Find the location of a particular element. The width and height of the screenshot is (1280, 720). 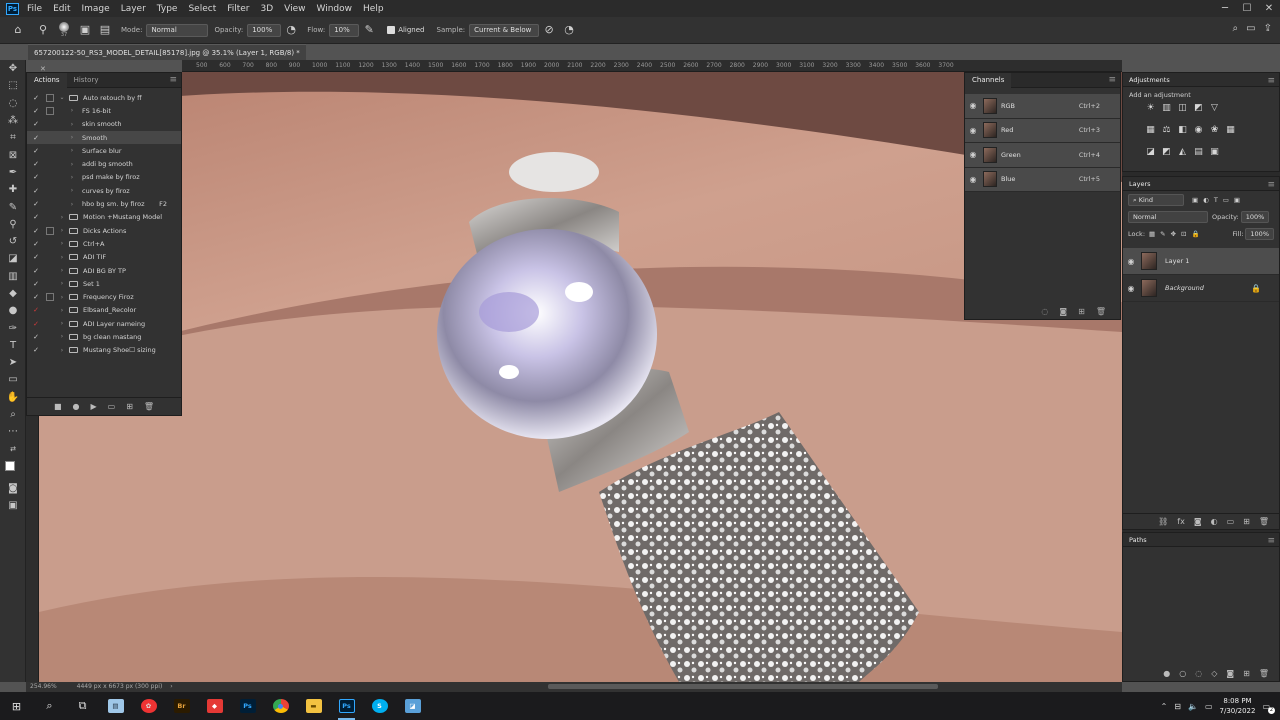

flow-field: 10% is located at coordinates (344, 30).